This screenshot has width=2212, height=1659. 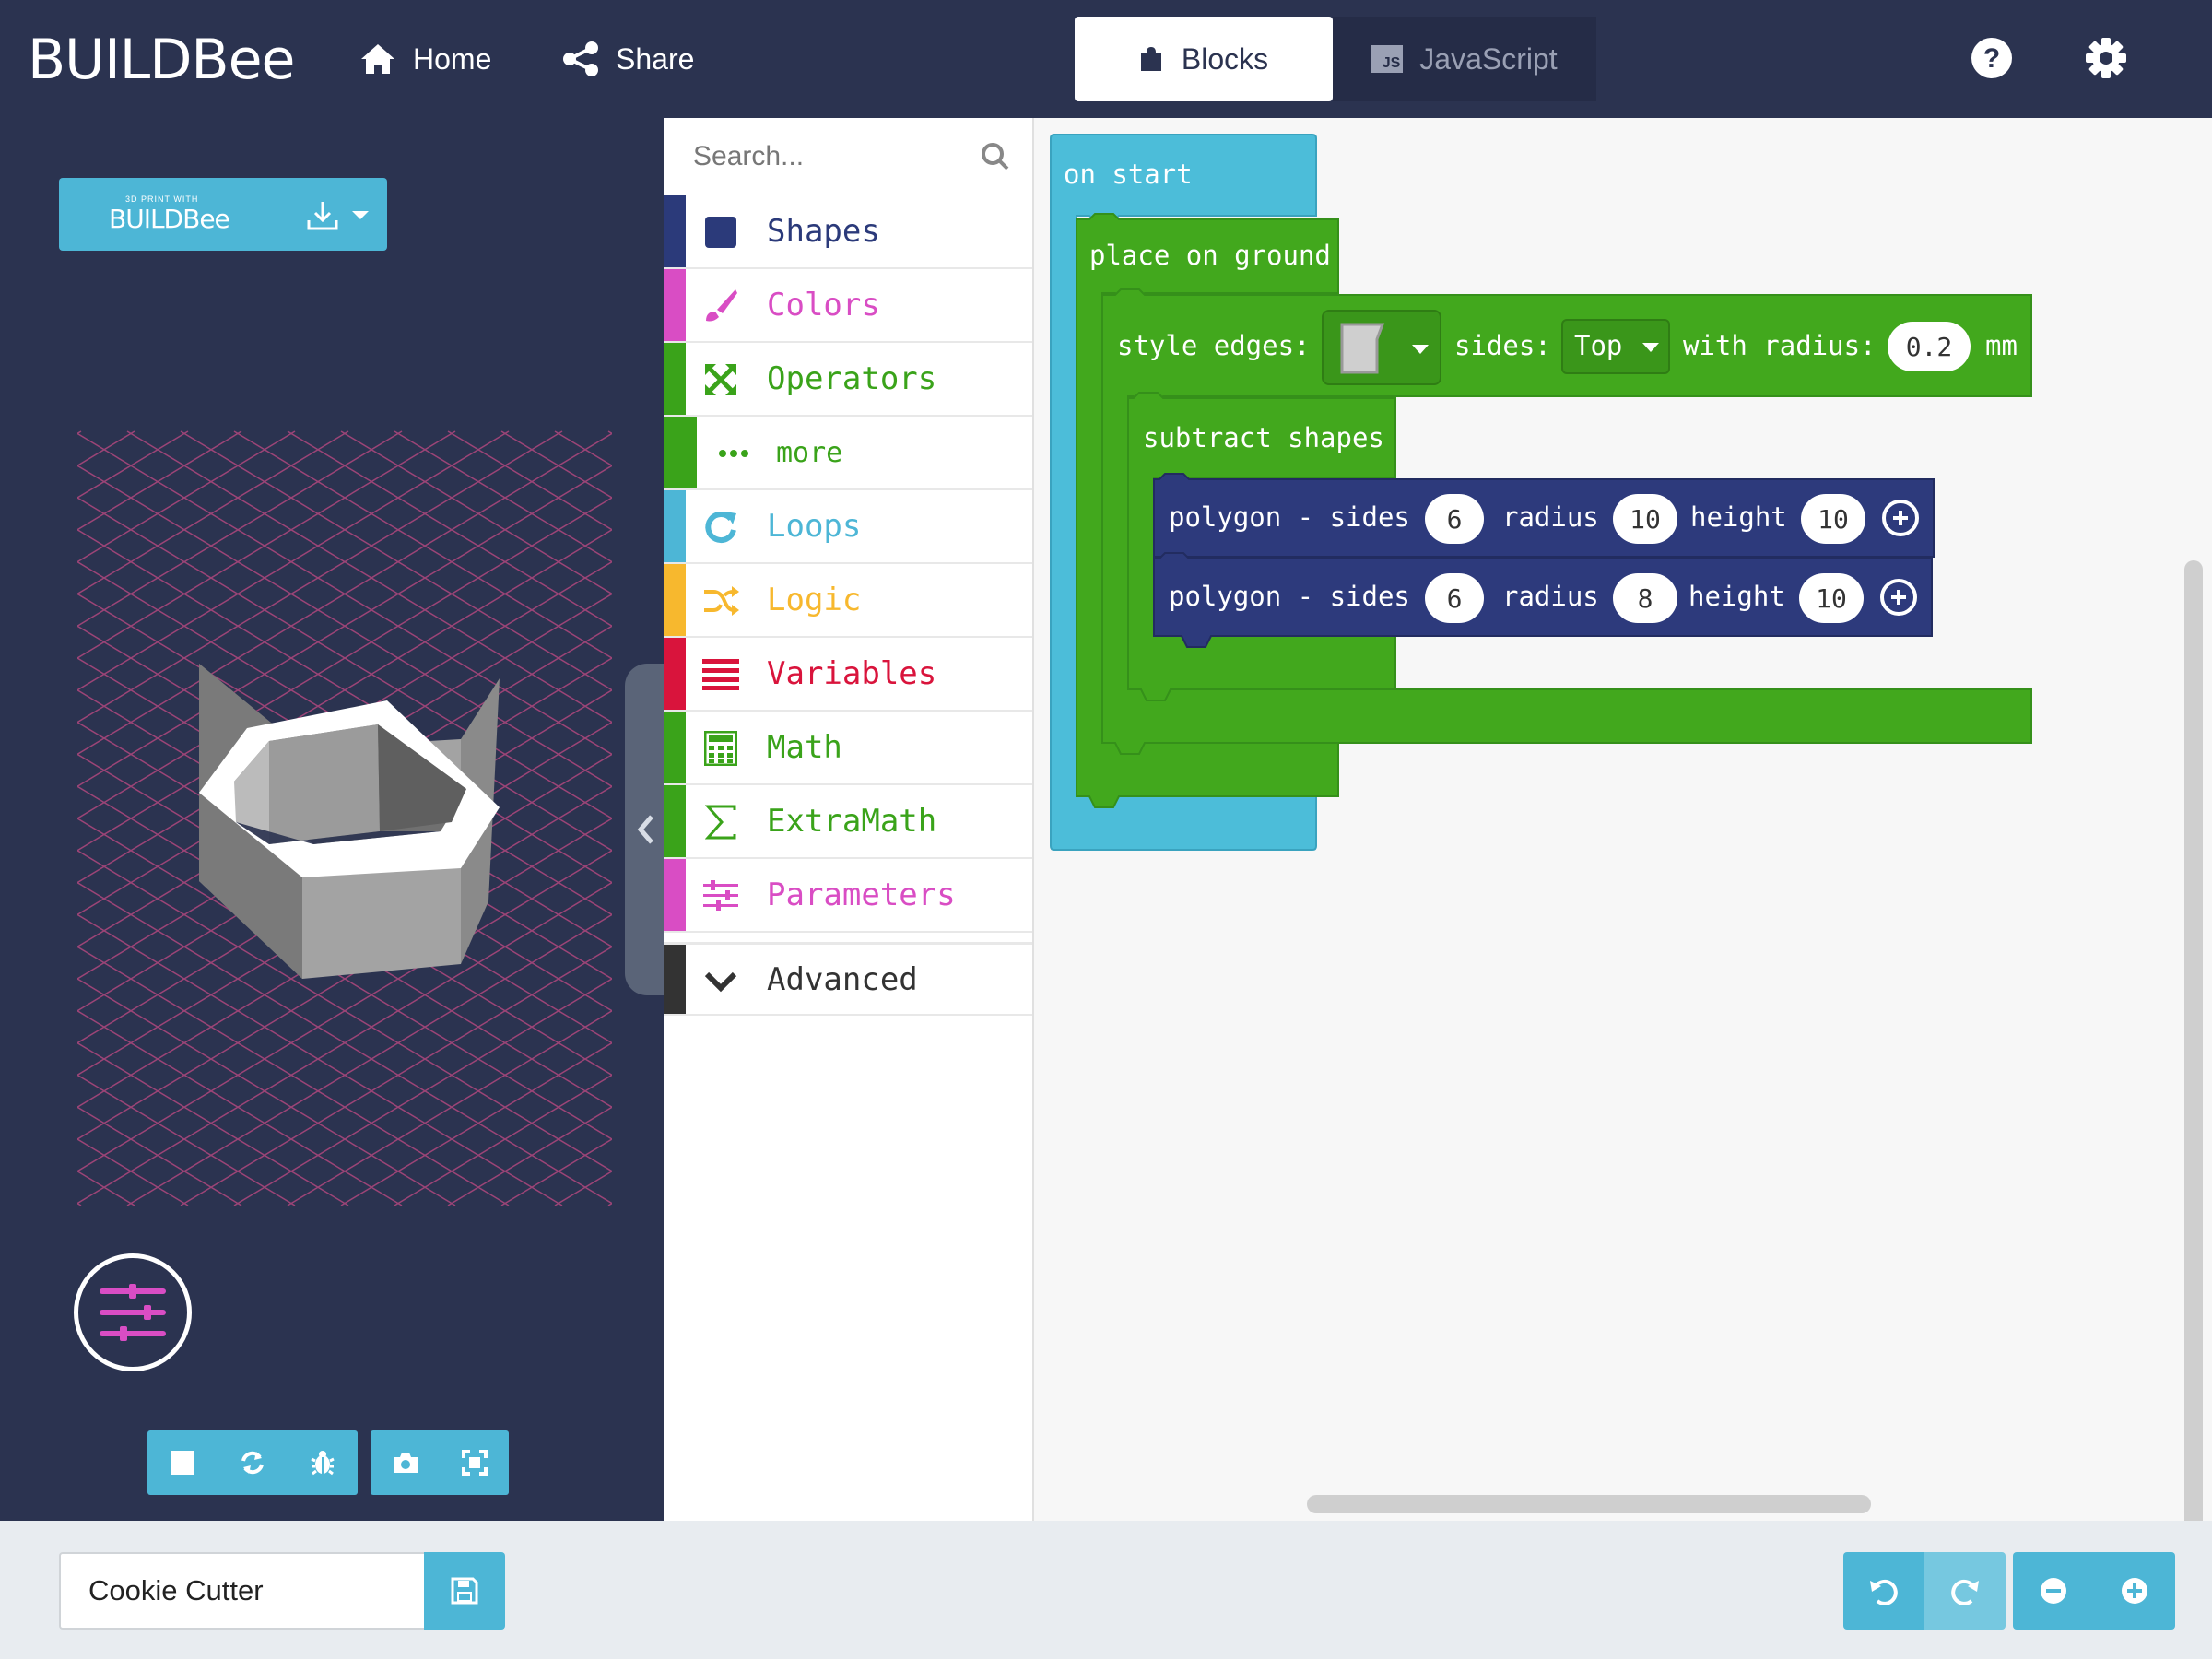 I want to click on tab-blocks: Blocks, so click(x=1204, y=59).